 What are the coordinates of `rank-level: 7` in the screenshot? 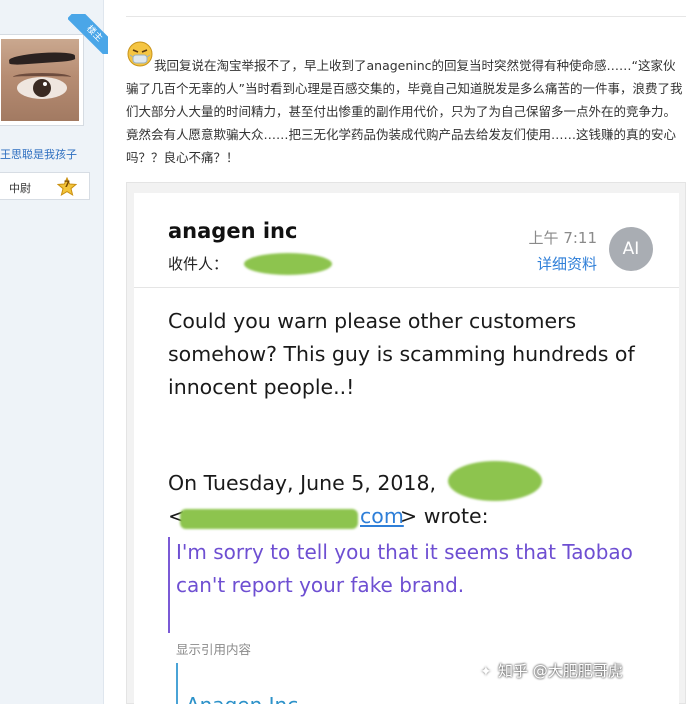 It's located at (67, 185).